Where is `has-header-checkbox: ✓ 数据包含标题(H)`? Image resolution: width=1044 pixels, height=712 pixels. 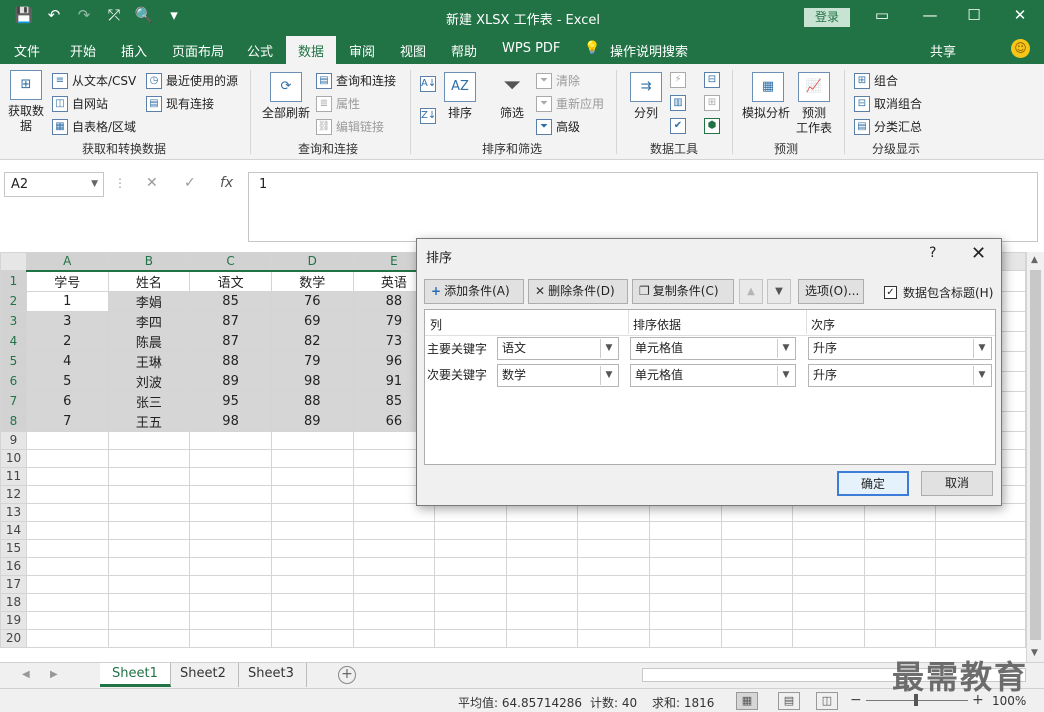 has-header-checkbox: ✓ 数据包含标题(H) is located at coordinates (938, 292).